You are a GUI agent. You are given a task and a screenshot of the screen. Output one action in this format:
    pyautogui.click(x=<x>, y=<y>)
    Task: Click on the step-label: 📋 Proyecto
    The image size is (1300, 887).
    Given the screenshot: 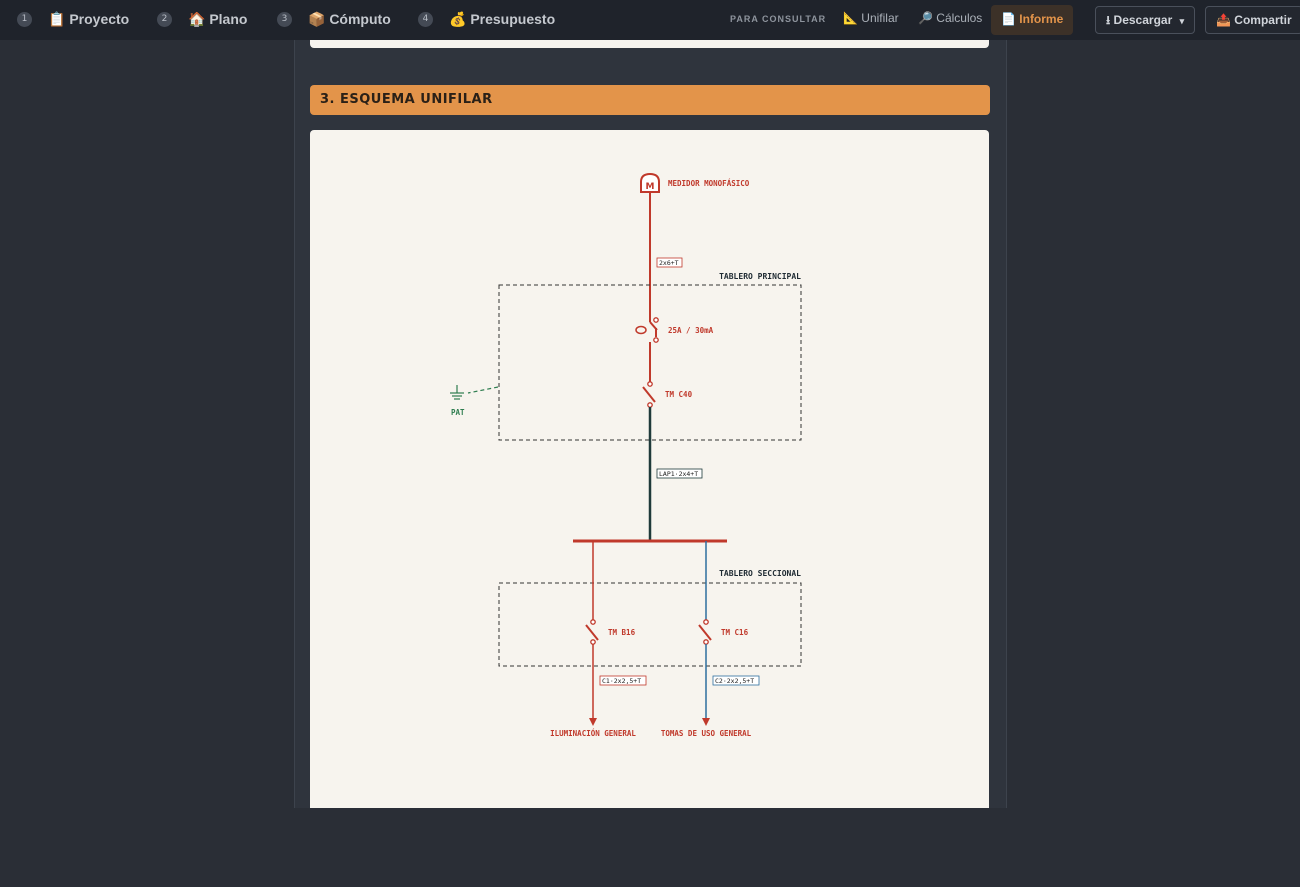 What is the action you would take?
    pyautogui.click(x=89, y=18)
    